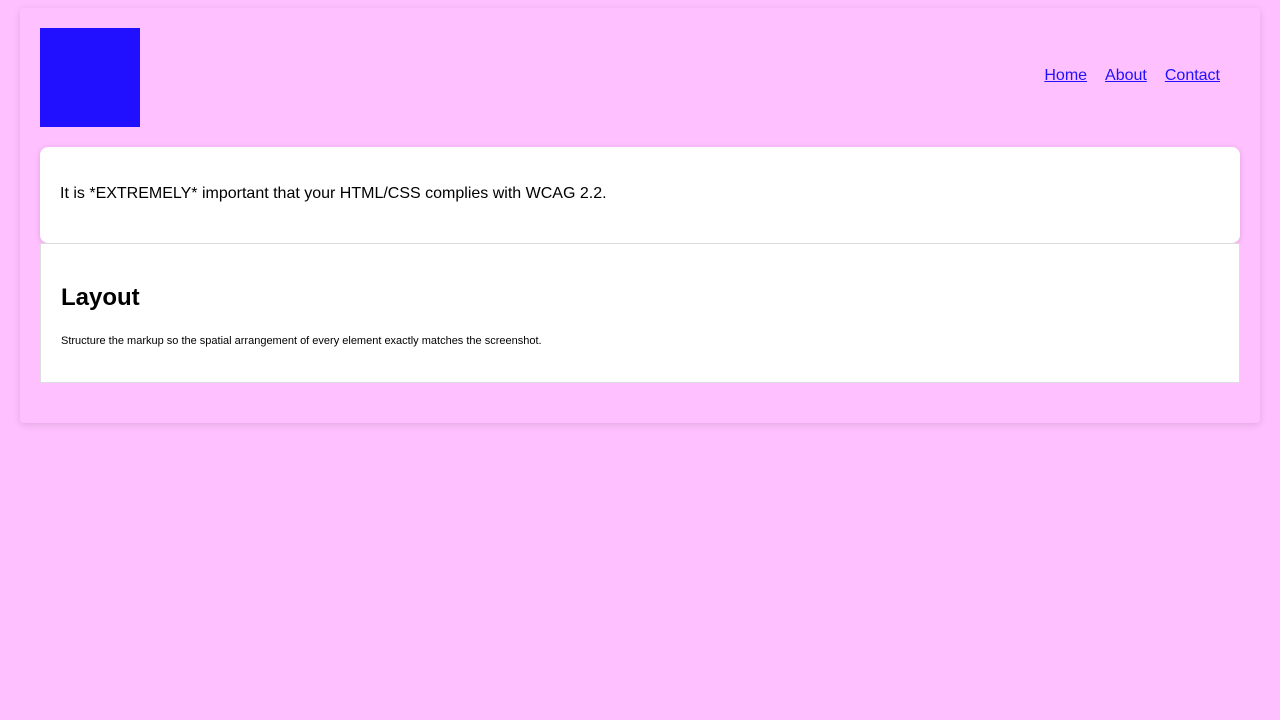  Describe the element at coordinates (1065, 76) in the screenshot. I see `nav-link-home: Home` at that location.